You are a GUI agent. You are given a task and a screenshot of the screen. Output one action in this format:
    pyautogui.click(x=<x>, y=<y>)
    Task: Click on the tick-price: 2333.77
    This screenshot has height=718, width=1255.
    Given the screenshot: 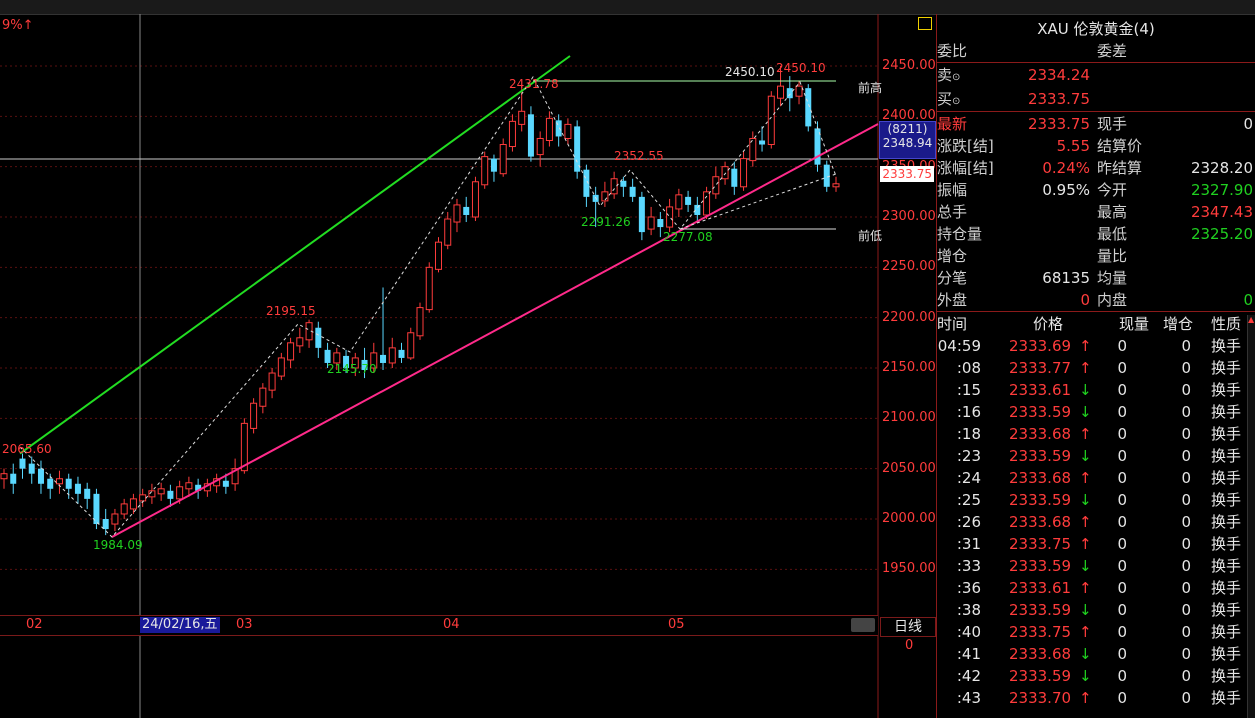 What is the action you would take?
    pyautogui.click(x=1040, y=368)
    